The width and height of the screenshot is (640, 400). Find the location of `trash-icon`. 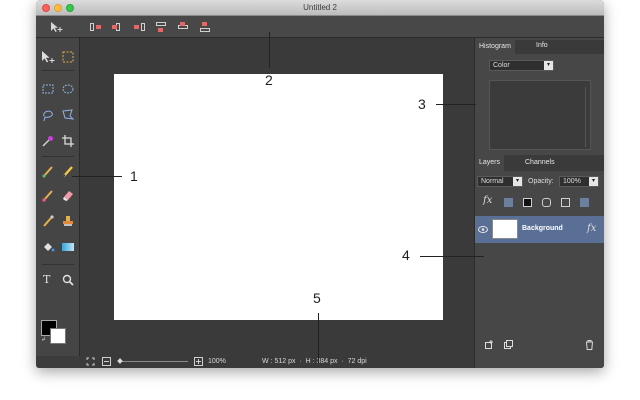

trash-icon is located at coordinates (589, 345).